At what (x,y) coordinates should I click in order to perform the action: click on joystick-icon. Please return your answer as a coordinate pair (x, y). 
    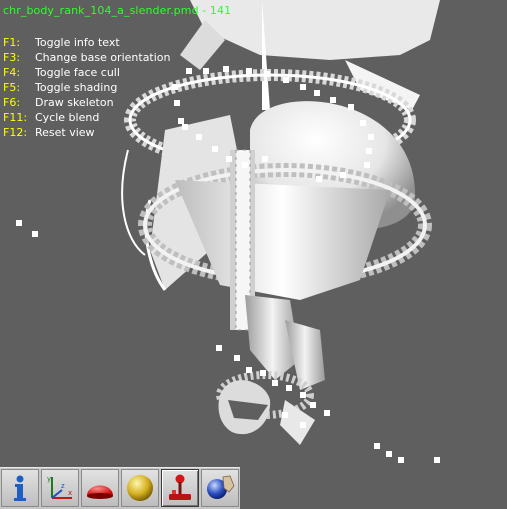
    Looking at the image, I should click on (180, 487).